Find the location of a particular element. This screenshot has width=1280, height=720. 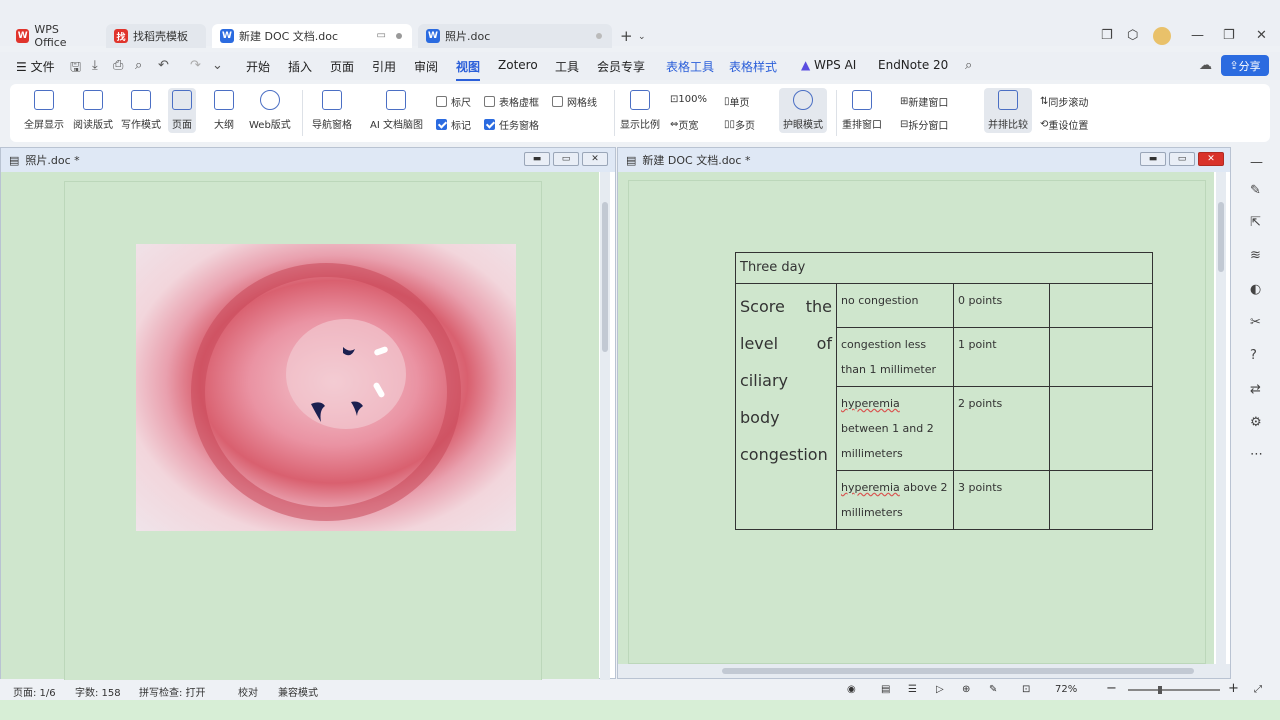

collapse-icon: — is located at coordinates (1256, 162).